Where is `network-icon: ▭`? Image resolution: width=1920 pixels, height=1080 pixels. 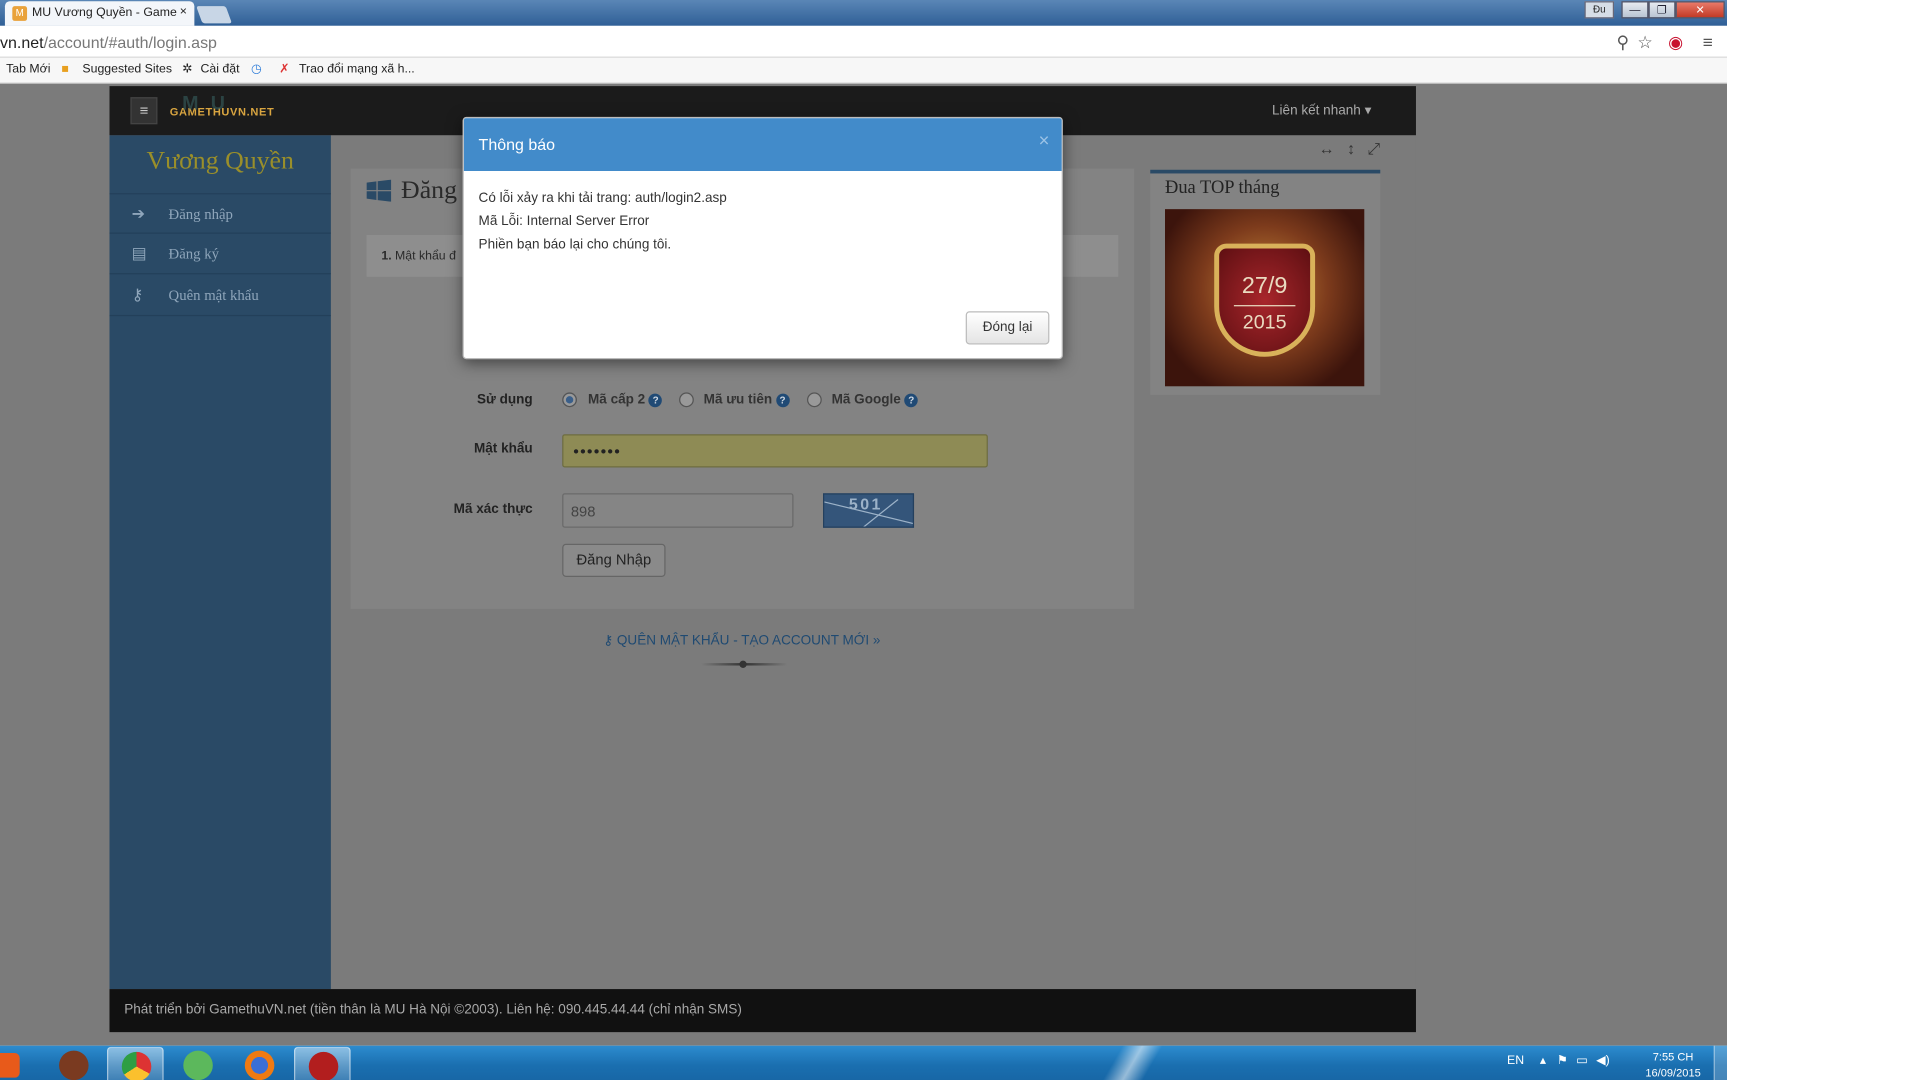
network-icon: ▭ is located at coordinates (1582, 1061).